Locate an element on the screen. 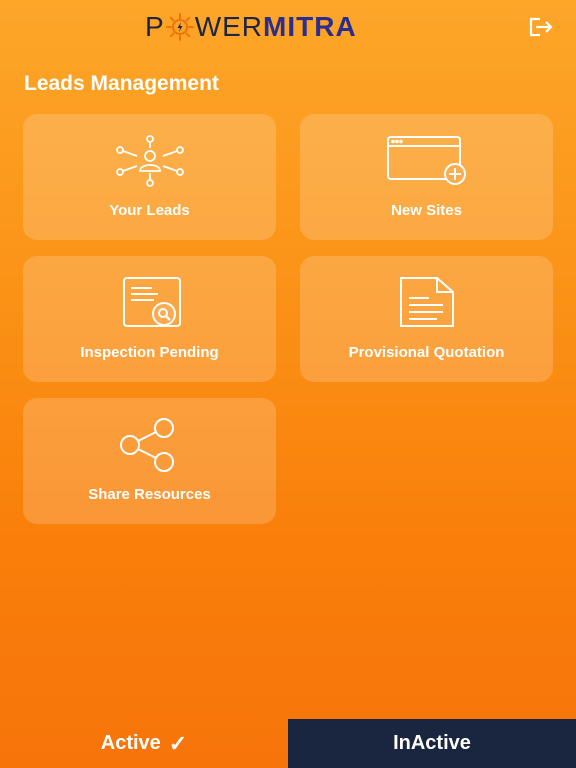 The height and width of the screenshot is (768, 576). provisional-quotation-card: Provisional Quotation is located at coordinates (426, 319).